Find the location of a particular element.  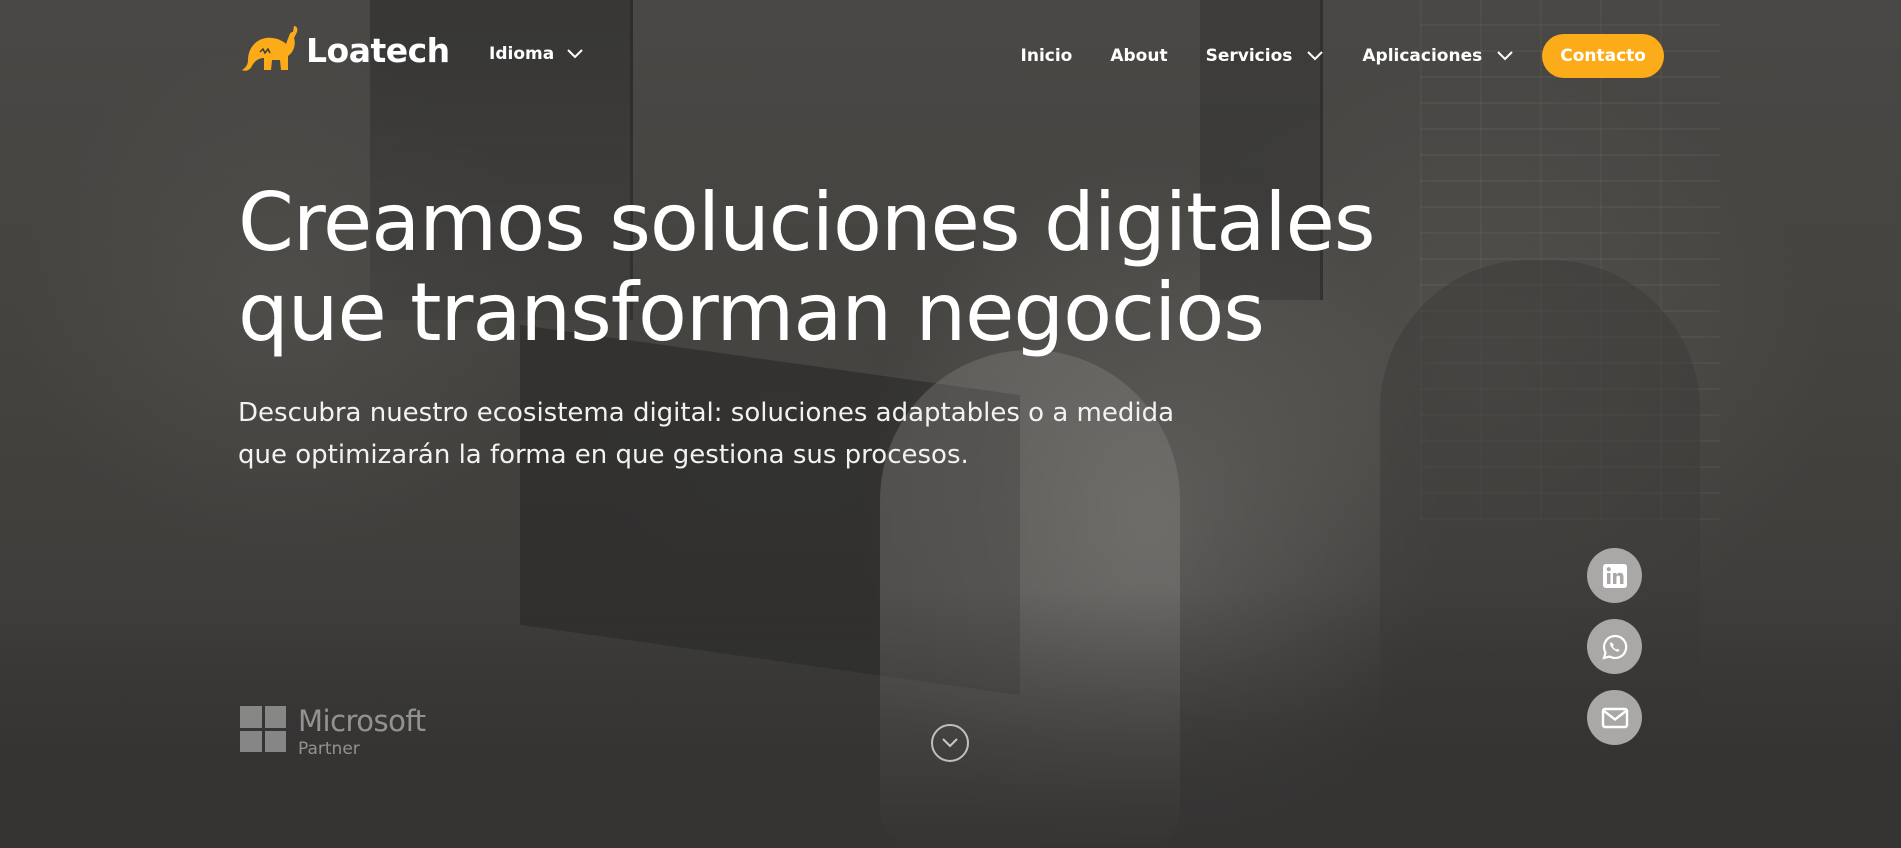

email-button is located at coordinates (1614, 717).